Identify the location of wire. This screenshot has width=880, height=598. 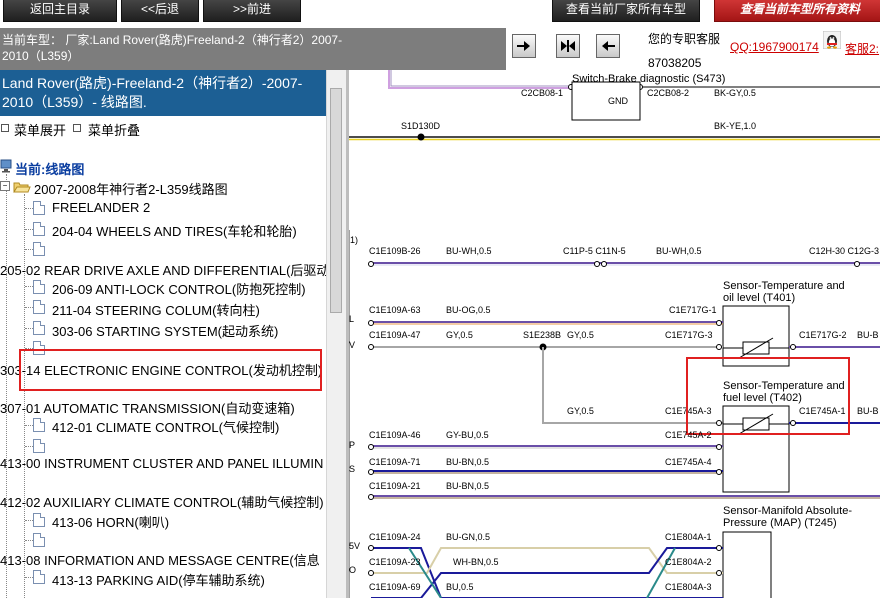
(479, 79).